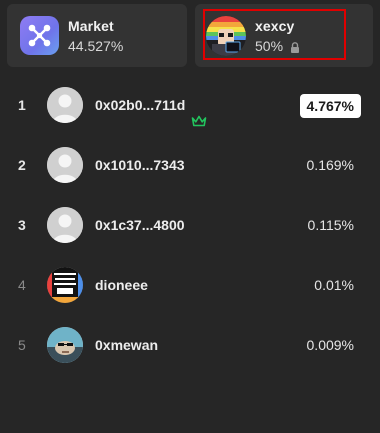  I want to click on holder-percentage: 0.01%, so click(334, 285).